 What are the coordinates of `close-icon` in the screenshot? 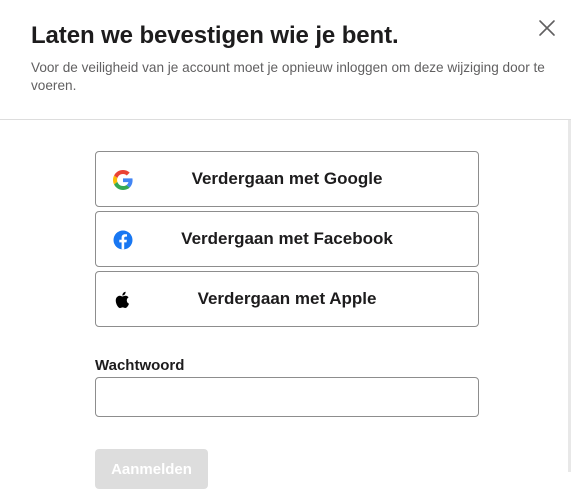 It's located at (547, 28).